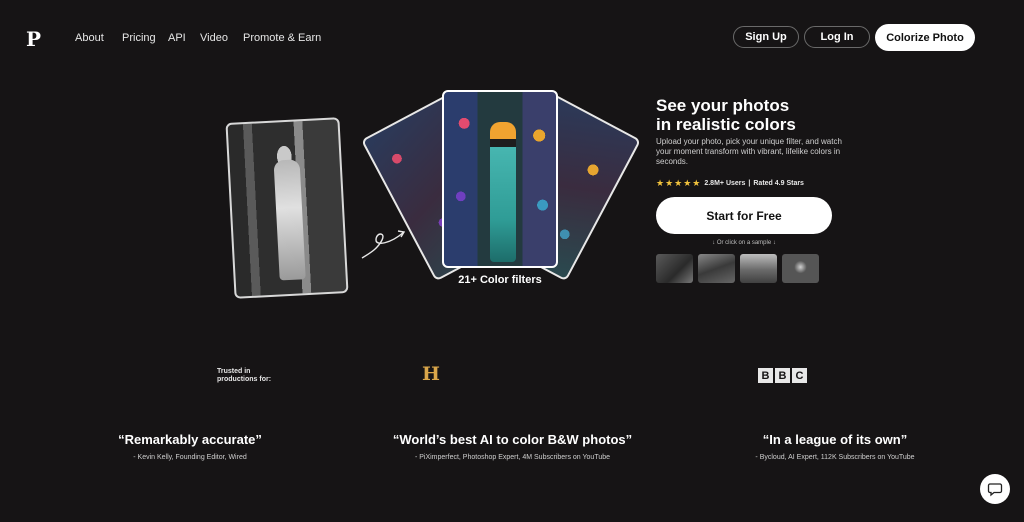 The height and width of the screenshot is (522, 1024). Describe the element at coordinates (835, 439) in the screenshot. I see `quote-3: “In a league of its own”` at that location.